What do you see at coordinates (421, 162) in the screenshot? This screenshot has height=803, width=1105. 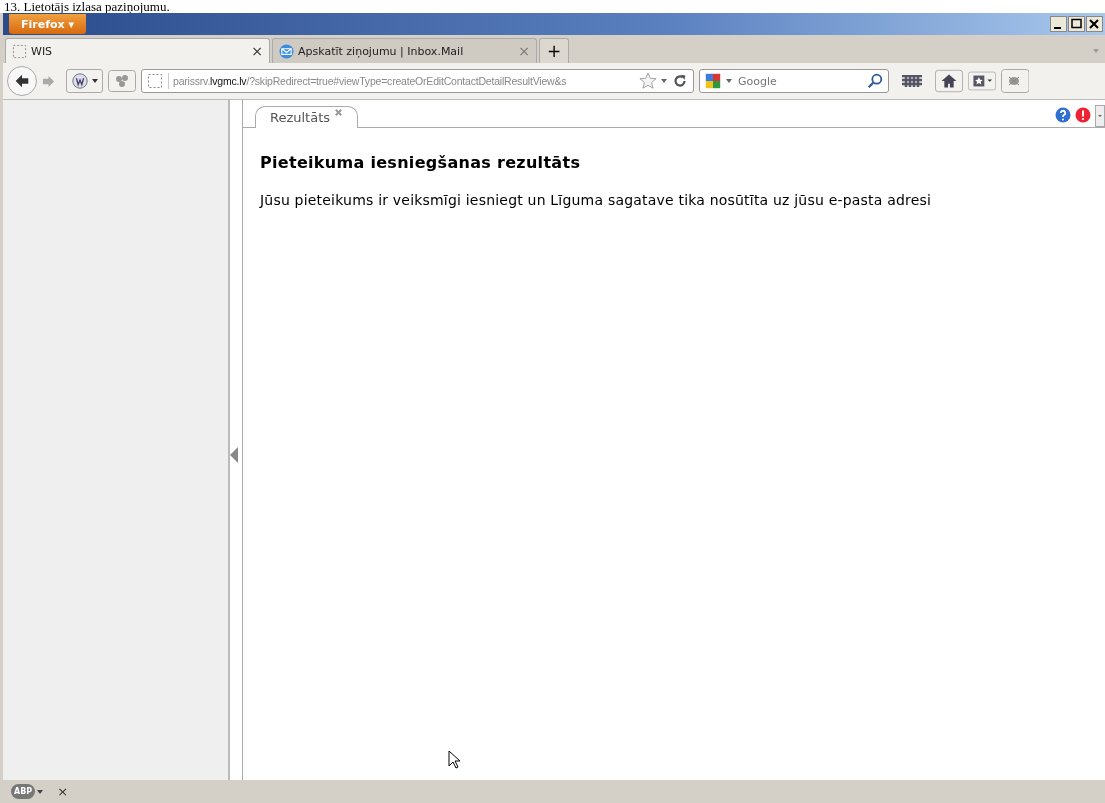 I see `result-heading: Pieteikuma iesniegšanas rezultāts` at bounding box center [421, 162].